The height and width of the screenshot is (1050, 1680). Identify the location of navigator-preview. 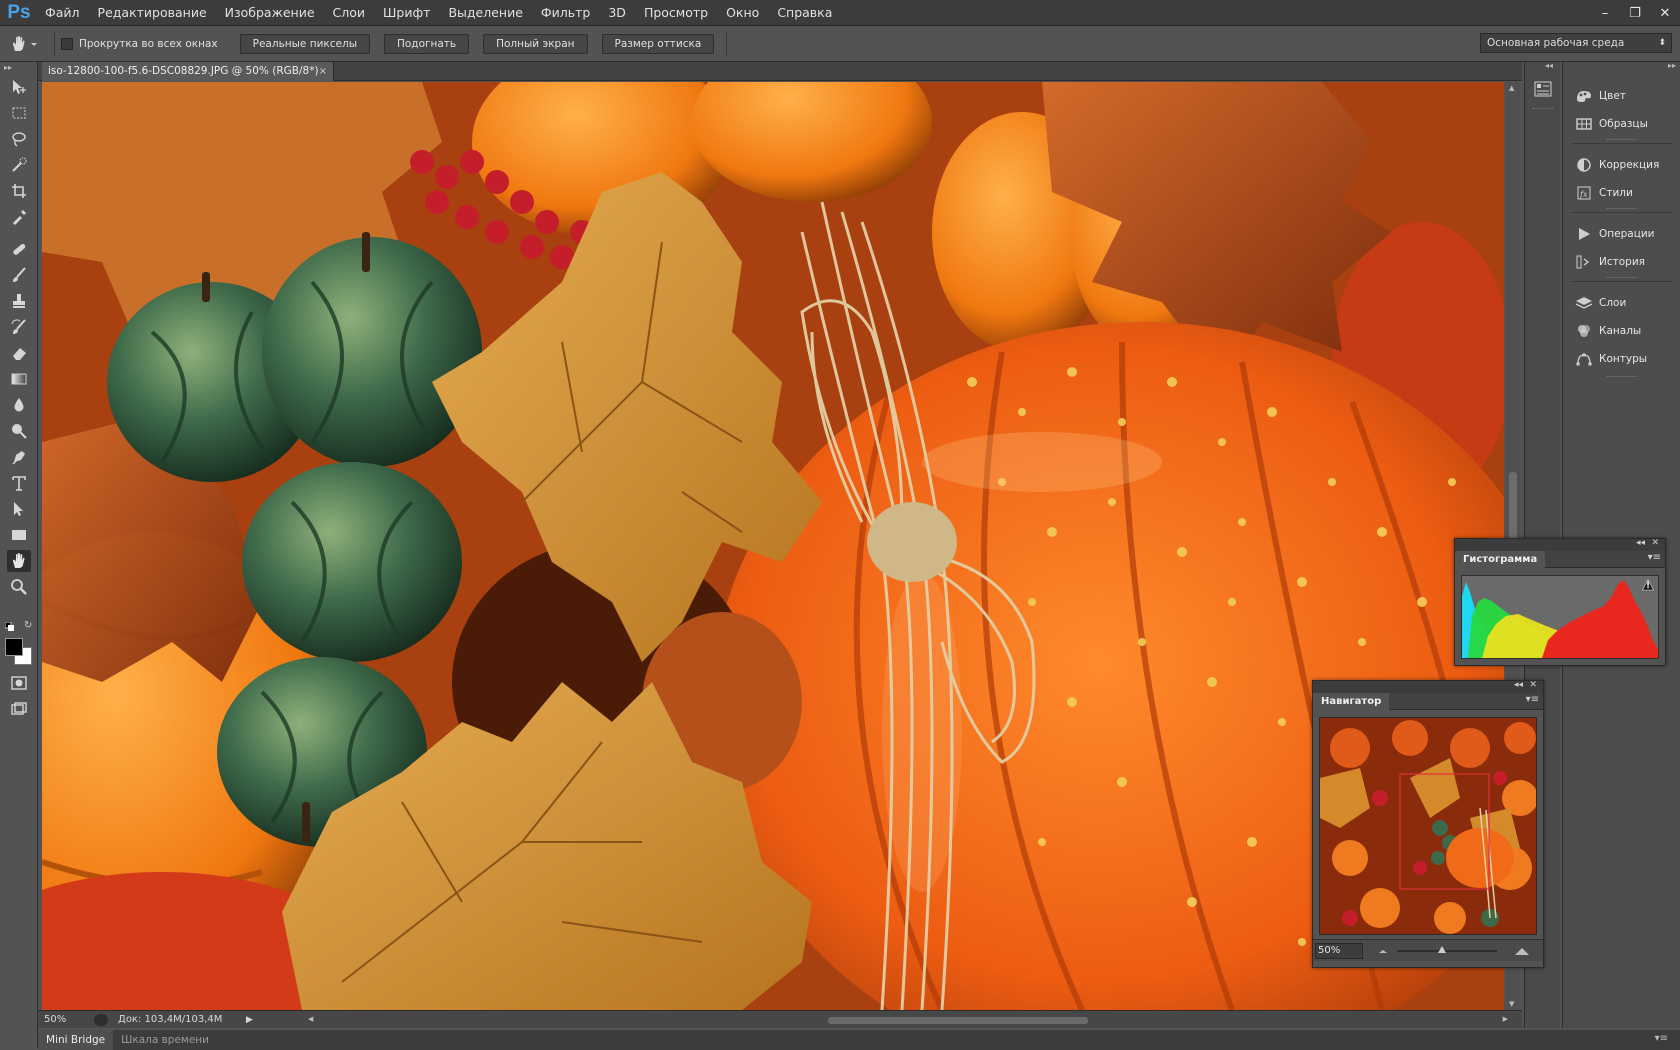
(1428, 826).